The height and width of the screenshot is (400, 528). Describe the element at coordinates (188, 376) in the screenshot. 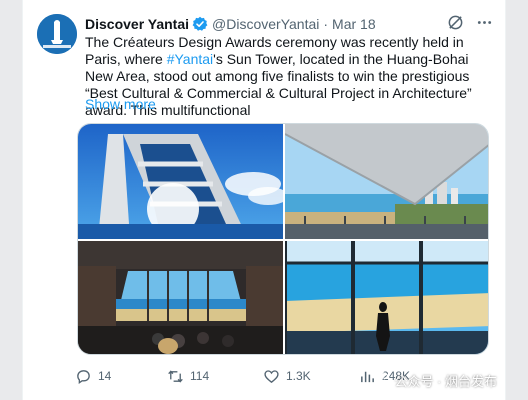

I see `repost-button: 114` at that location.